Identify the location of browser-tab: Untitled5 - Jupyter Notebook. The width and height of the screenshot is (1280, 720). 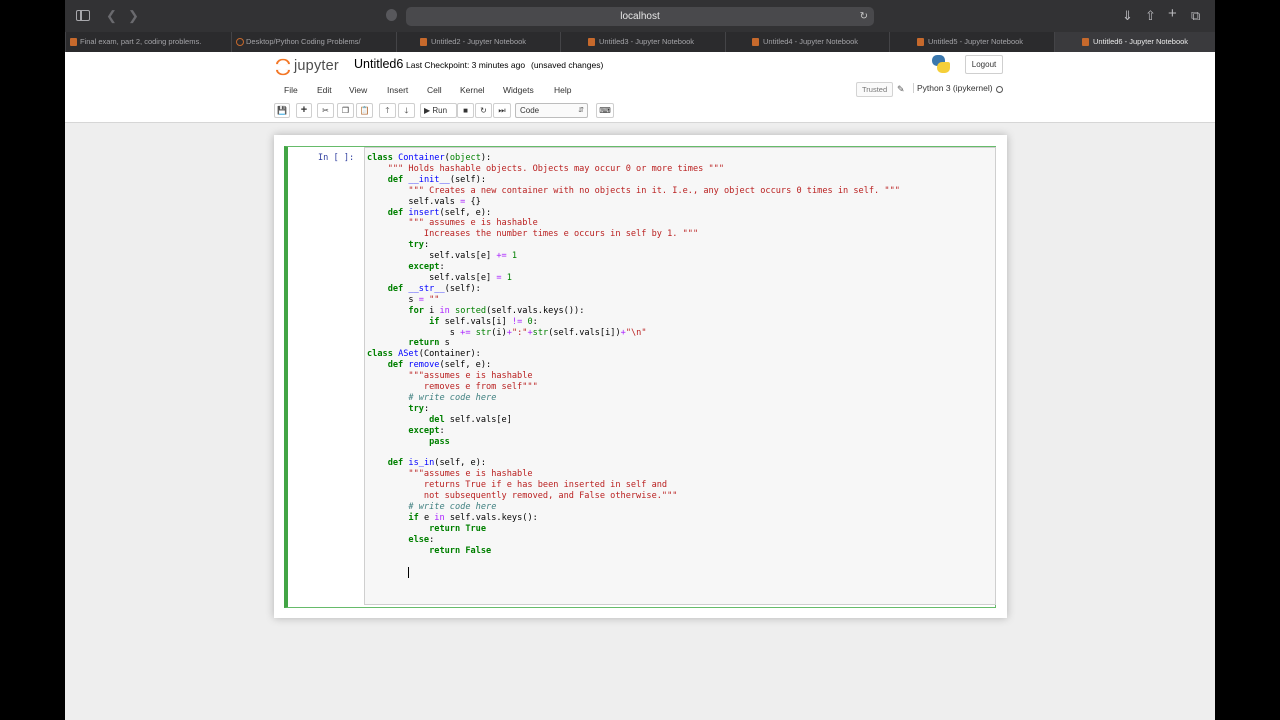
(971, 42).